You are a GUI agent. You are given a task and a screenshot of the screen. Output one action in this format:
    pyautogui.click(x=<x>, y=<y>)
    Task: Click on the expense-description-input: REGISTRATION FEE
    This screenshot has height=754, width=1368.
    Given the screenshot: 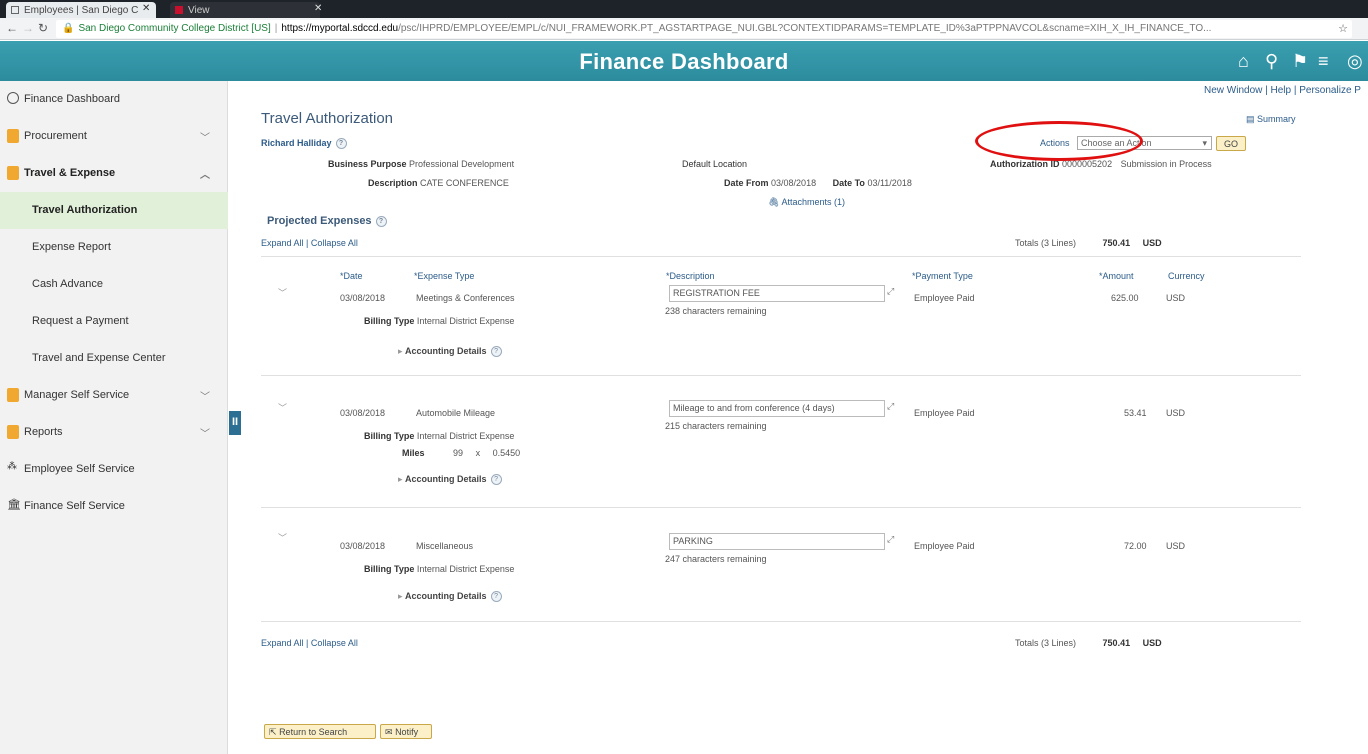 What is the action you would take?
    pyautogui.click(x=777, y=293)
    